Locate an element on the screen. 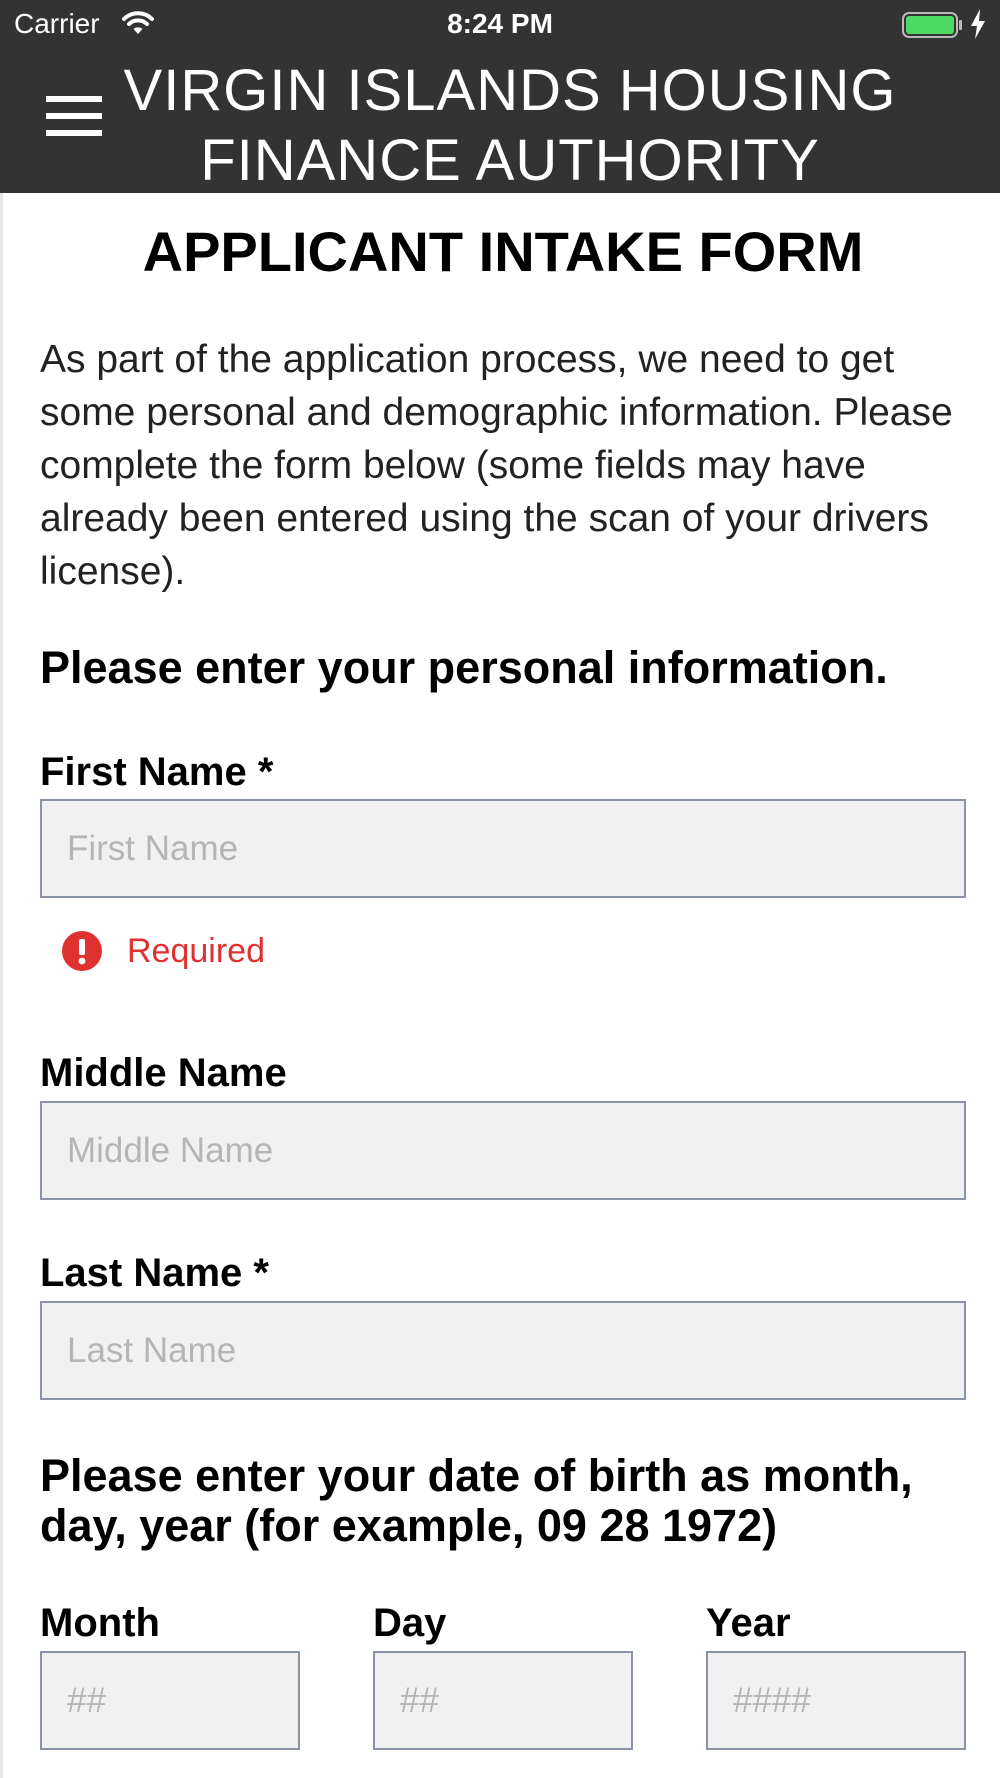 Image resolution: width=1000 pixels, height=1778 pixels. hamburger-menu-icon is located at coordinates (74, 118).